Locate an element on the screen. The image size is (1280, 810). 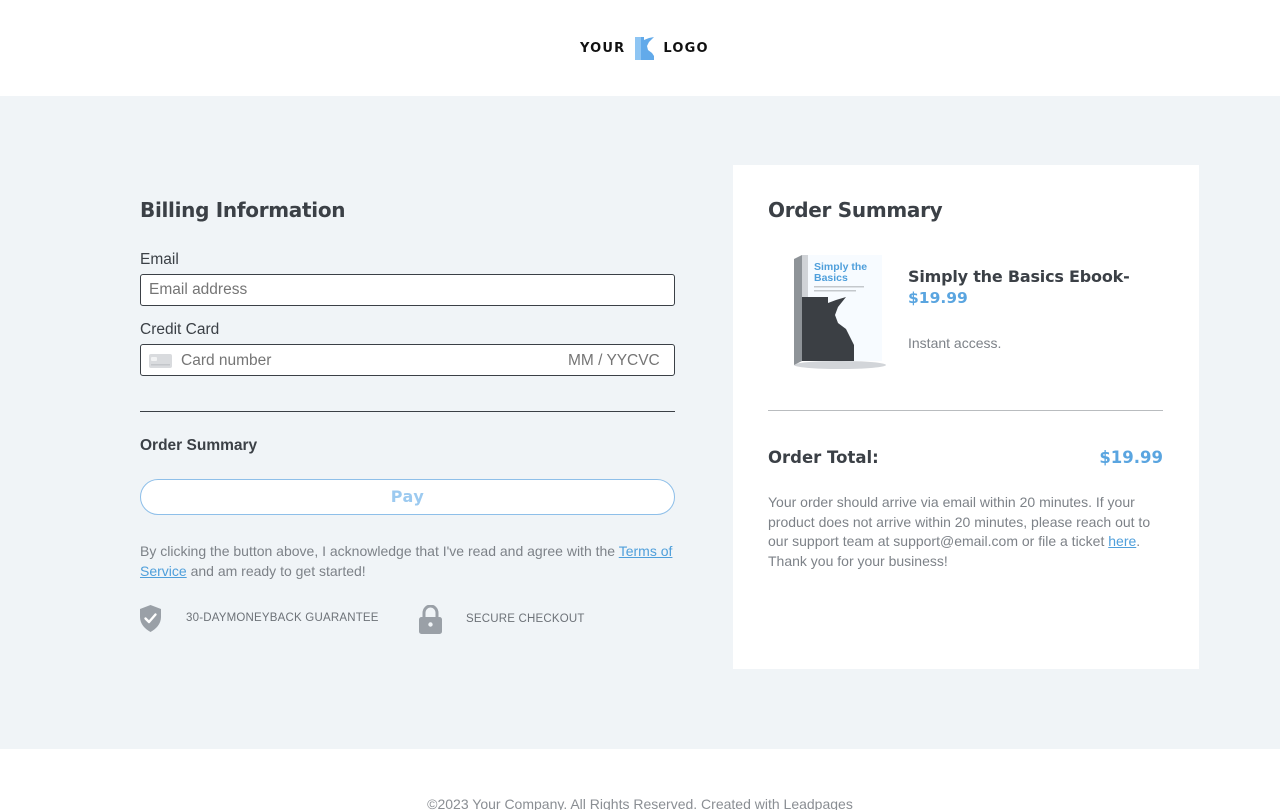
product-description: Instant access. is located at coordinates (955, 343).